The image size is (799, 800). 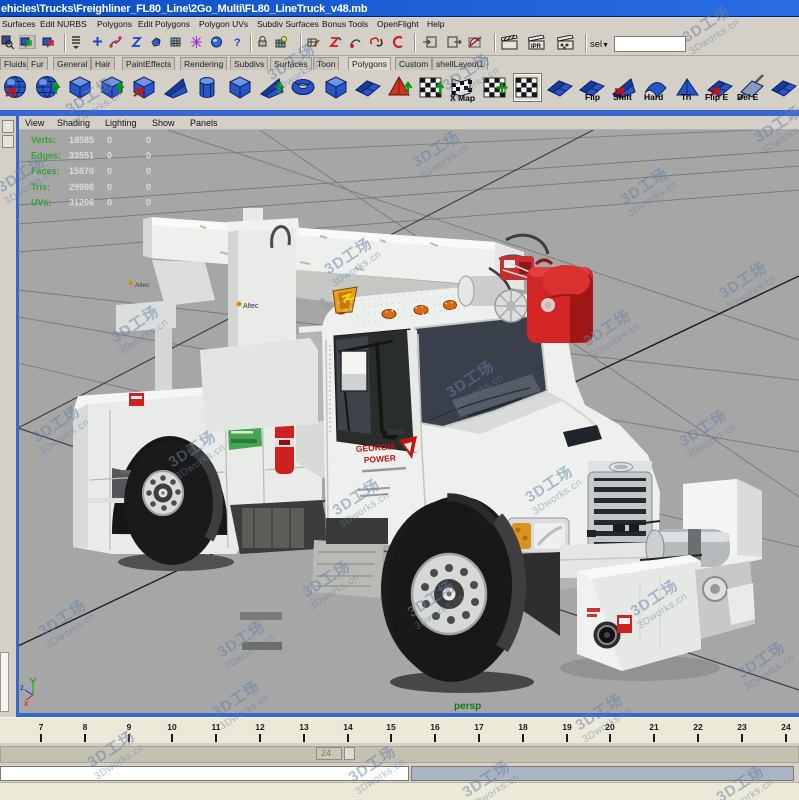 What do you see at coordinates (592, 97) in the screenshot?
I see `svg-text: Flip` at bounding box center [592, 97].